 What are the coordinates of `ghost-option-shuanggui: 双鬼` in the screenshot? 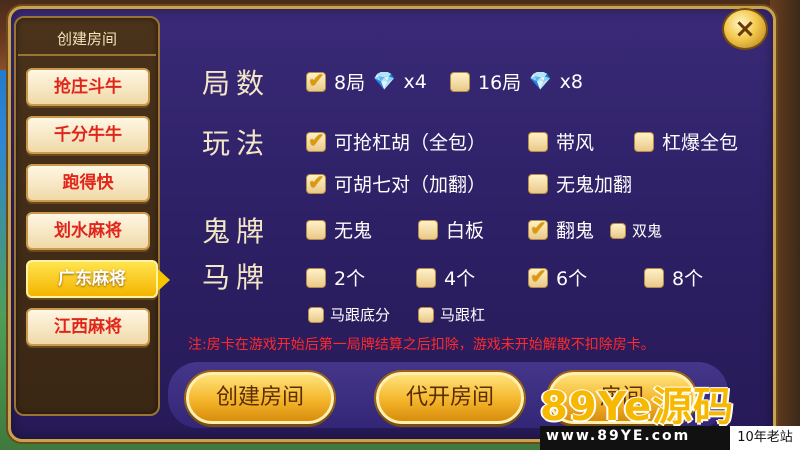 It's located at (636, 230).